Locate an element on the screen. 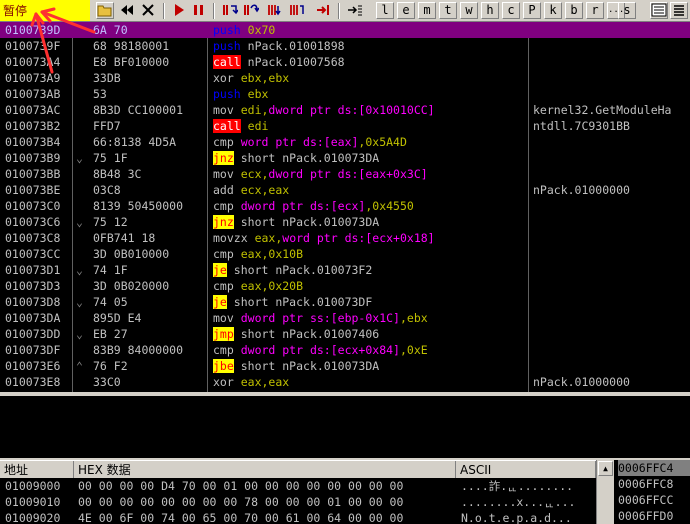 The height and width of the screenshot is (524, 690). disasm-row: 010073B9 ⌄ 75 1F jnz short nPack.010073DA is located at coordinates (345, 158).